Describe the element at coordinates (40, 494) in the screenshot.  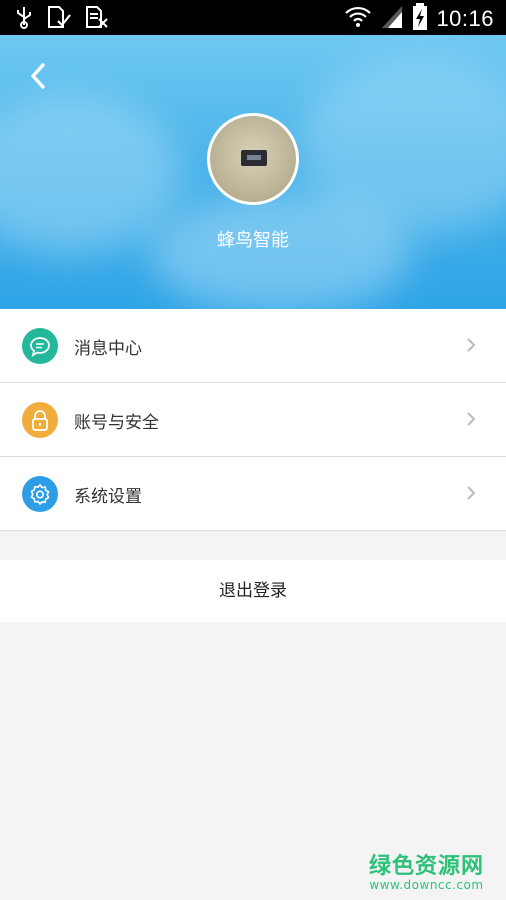
I see `gear-icon` at that location.